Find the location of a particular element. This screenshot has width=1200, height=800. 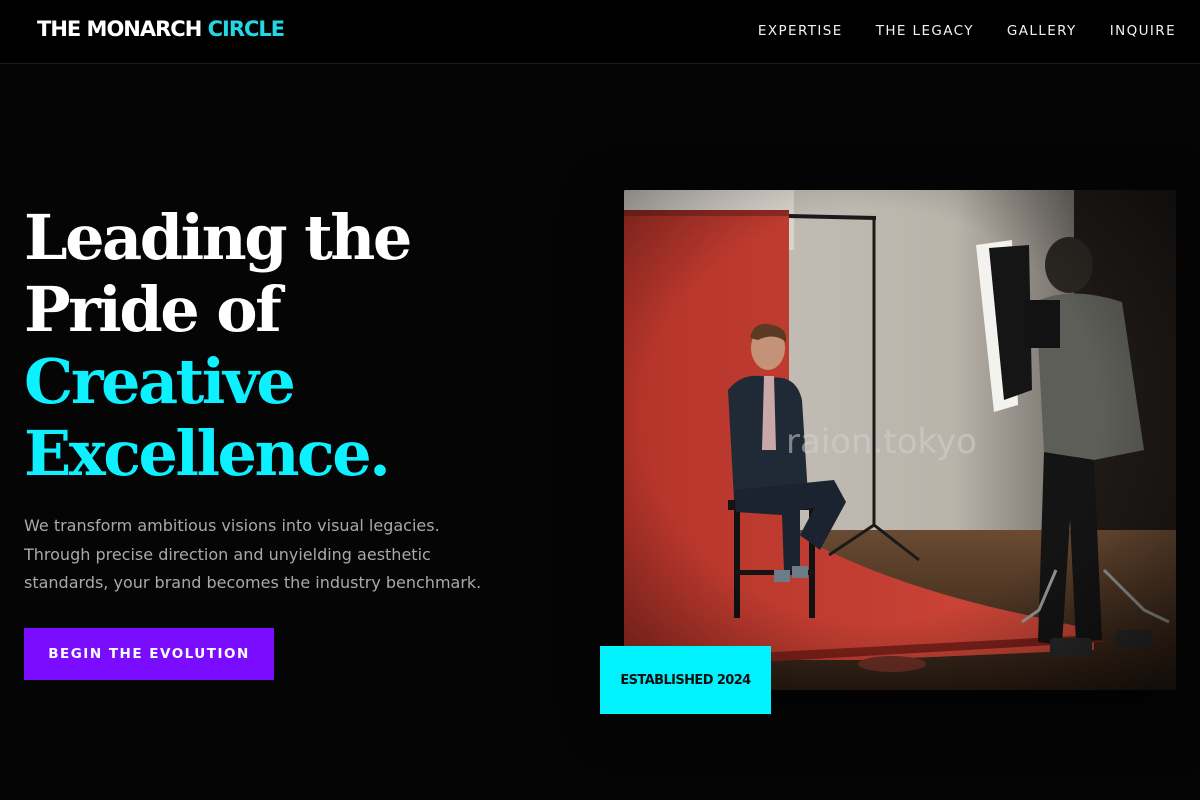

brand-name-accent: CIRCLE is located at coordinates (246, 29).